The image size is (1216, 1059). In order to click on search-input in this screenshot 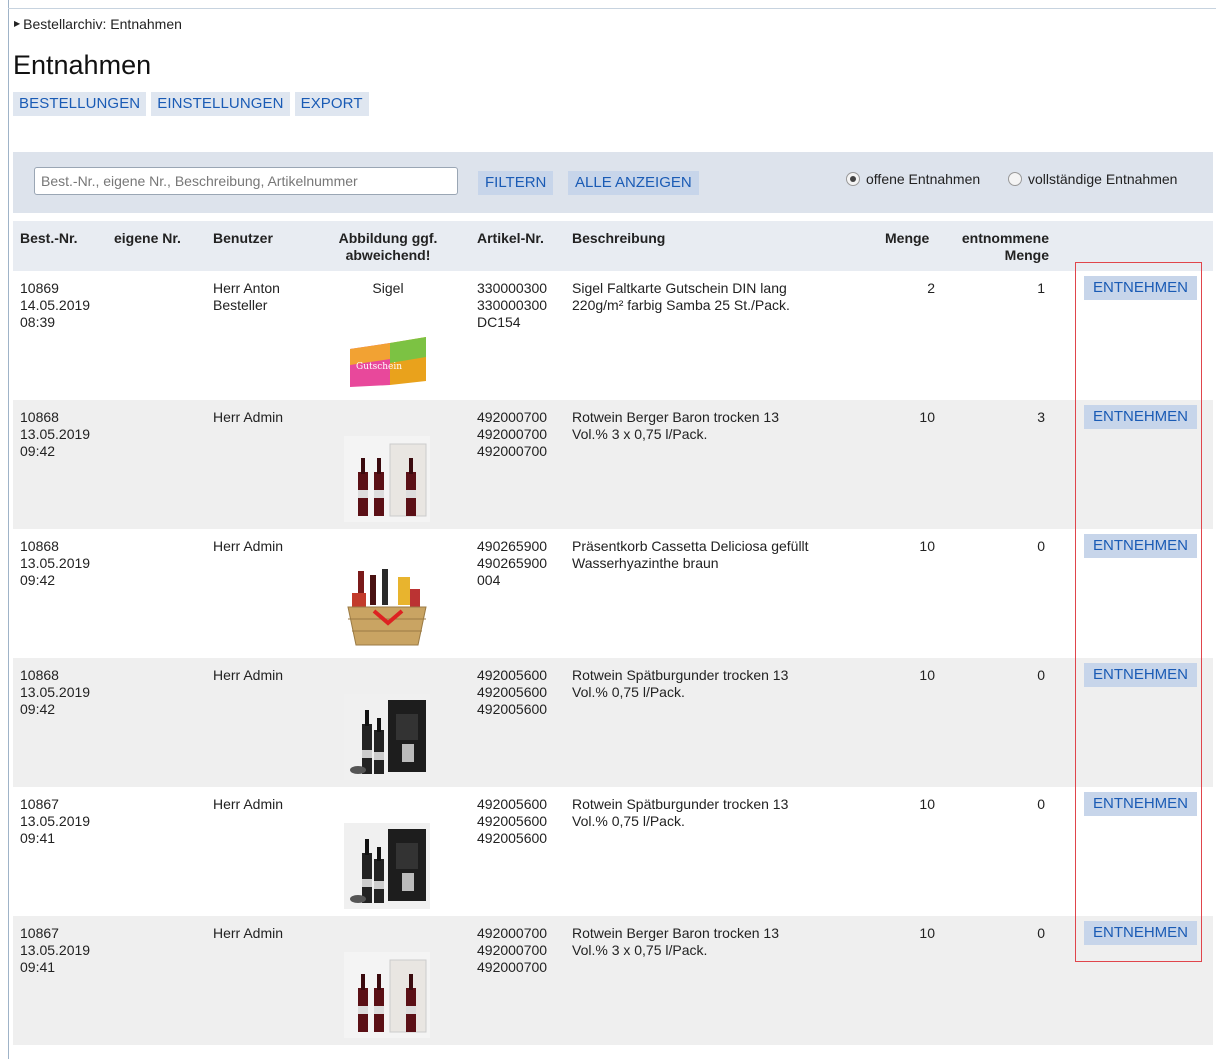, I will do `click(246, 181)`.